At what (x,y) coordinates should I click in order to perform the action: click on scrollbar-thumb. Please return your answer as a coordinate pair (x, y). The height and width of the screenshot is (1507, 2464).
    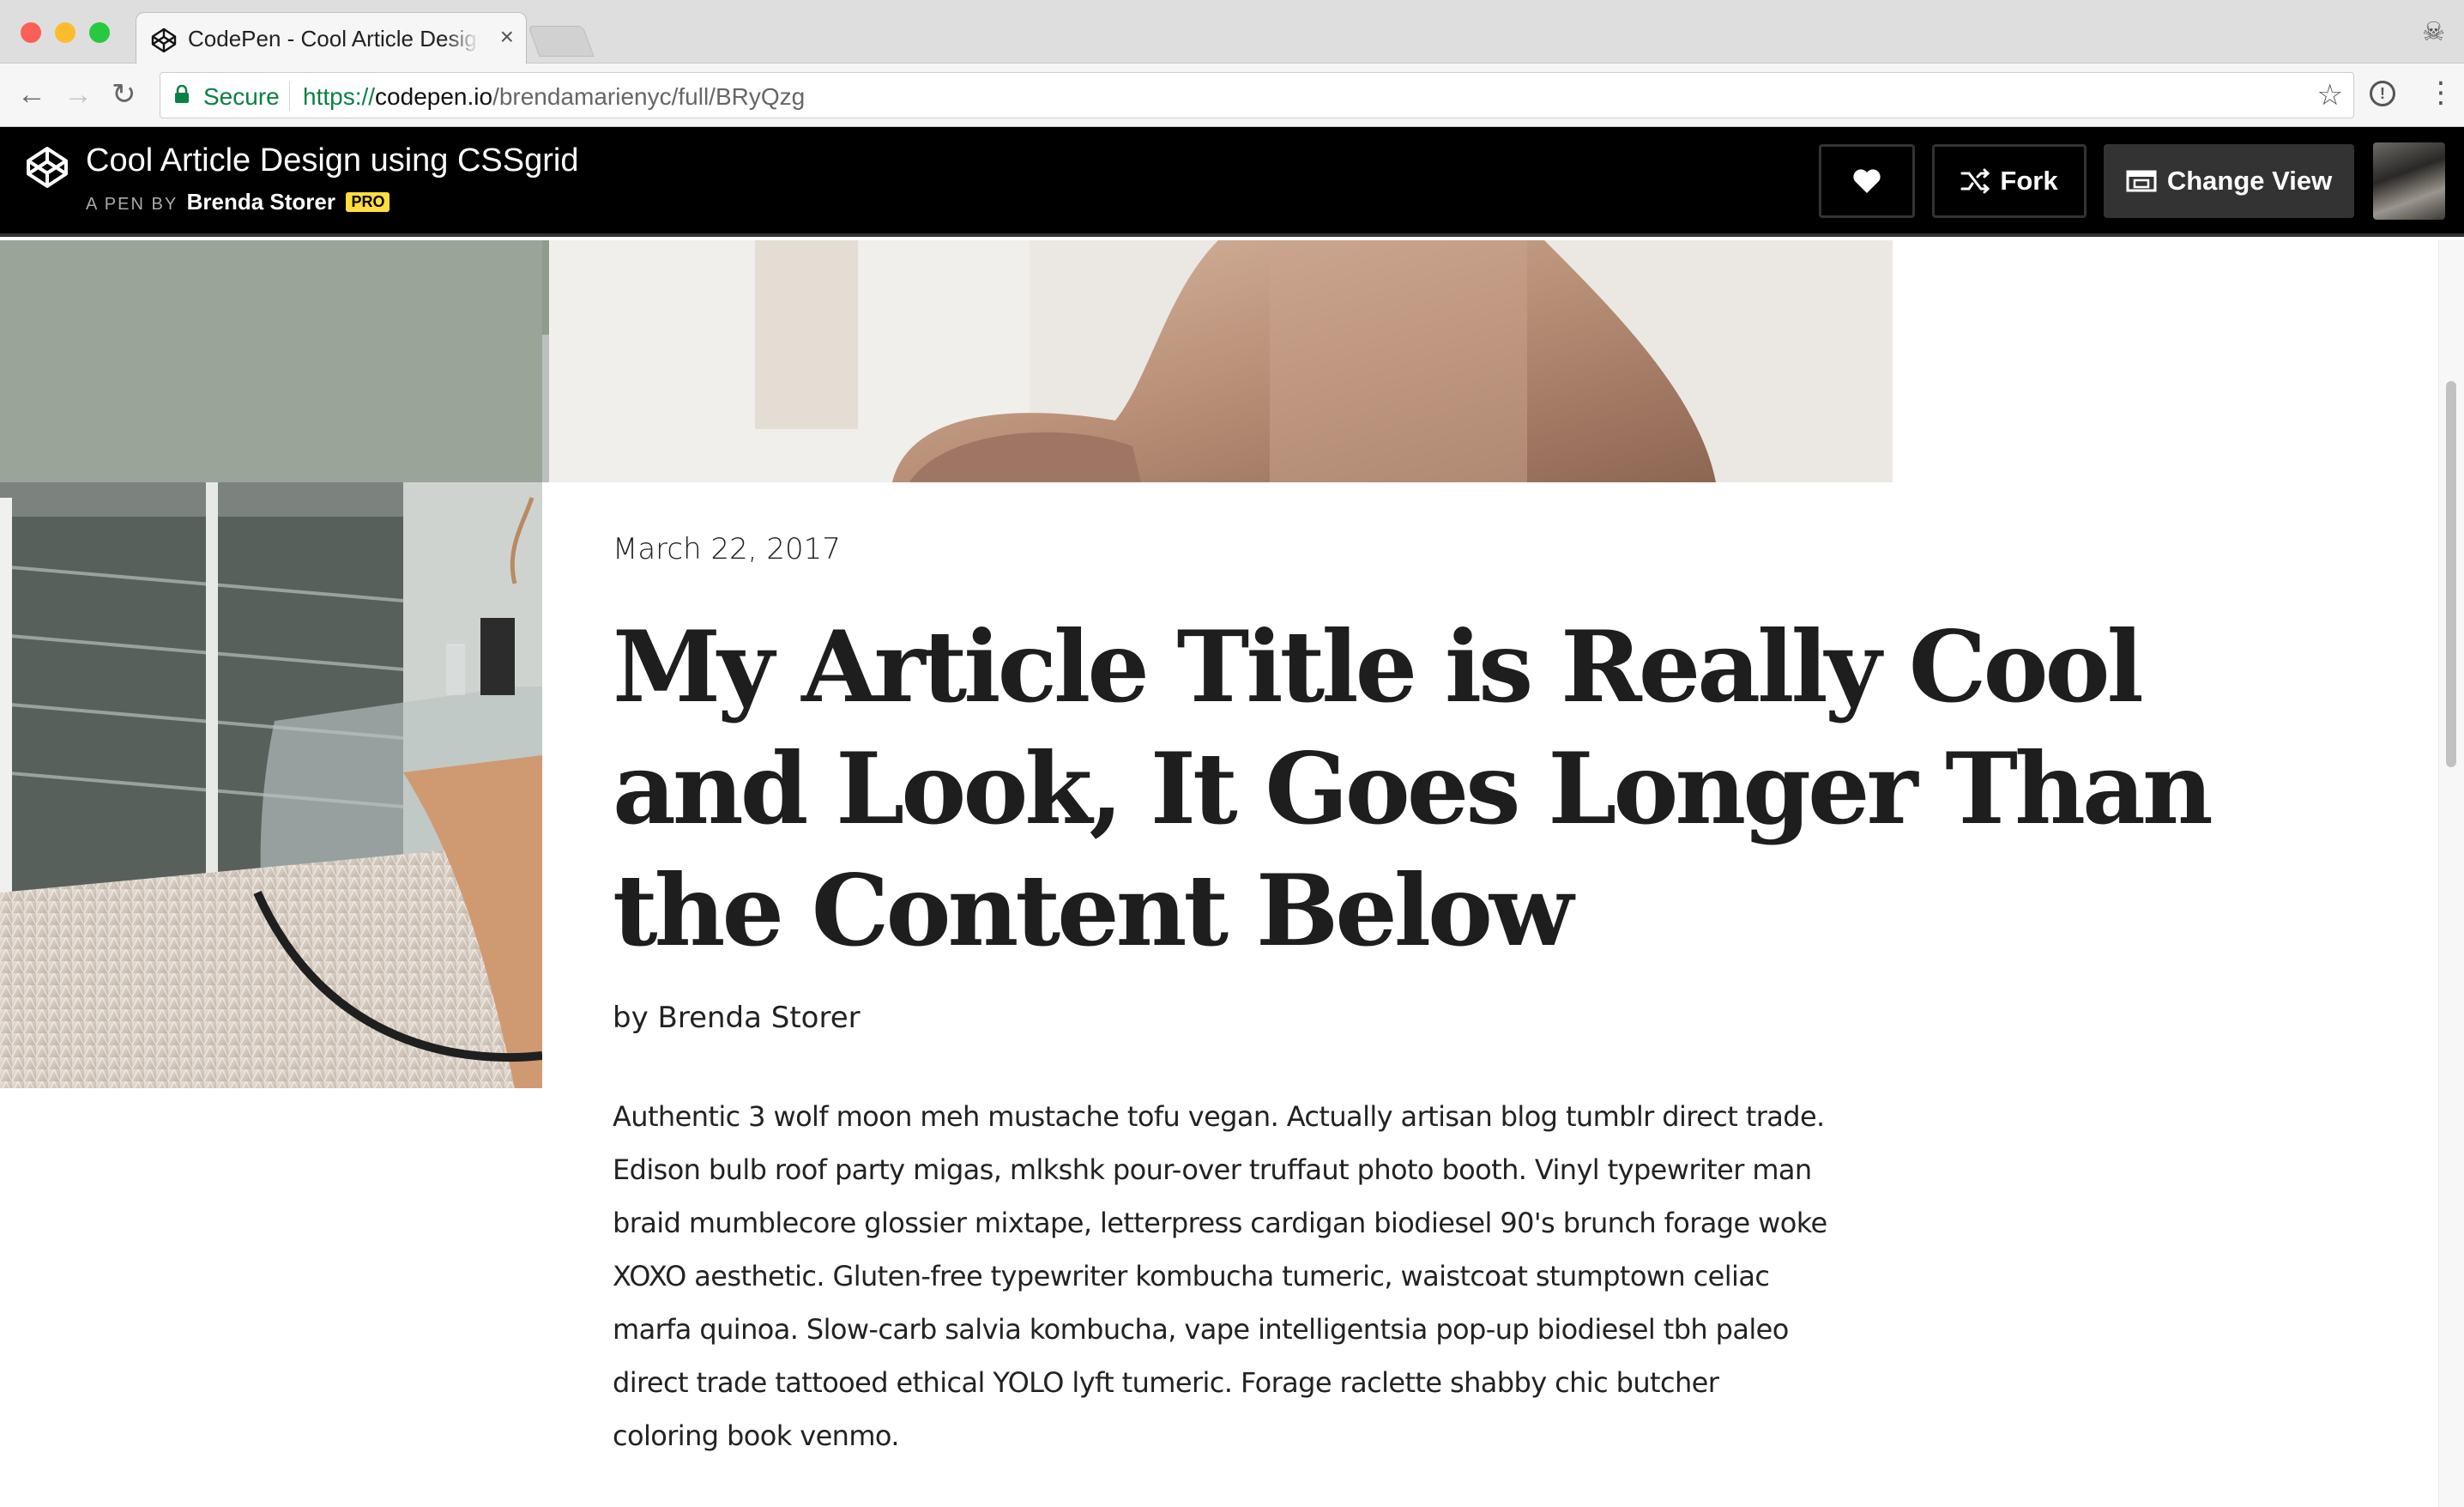
    Looking at the image, I should click on (2451, 574).